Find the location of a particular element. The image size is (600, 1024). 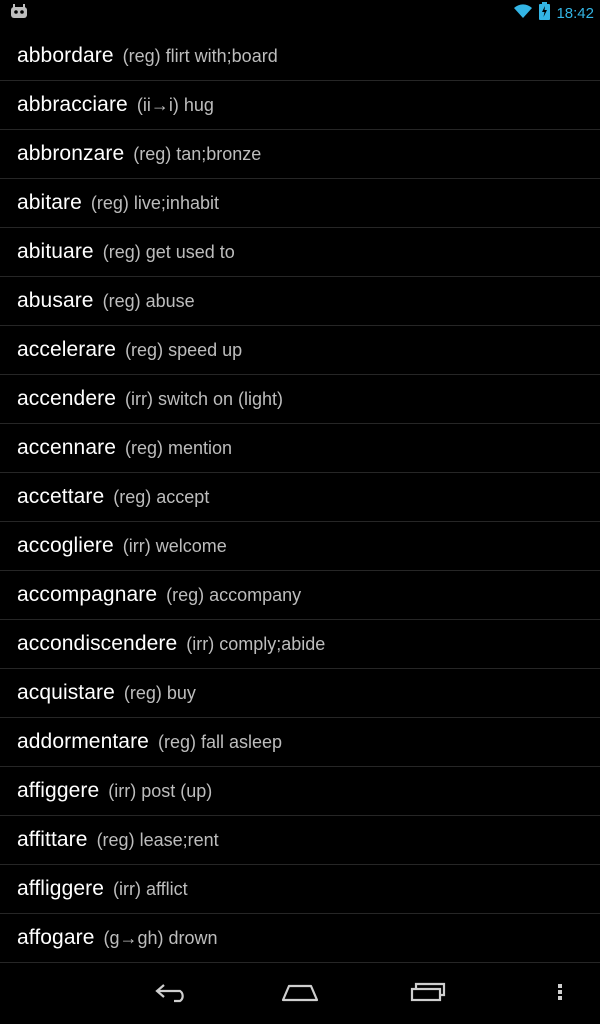

verb-name: acquistare is located at coordinates (66, 692).